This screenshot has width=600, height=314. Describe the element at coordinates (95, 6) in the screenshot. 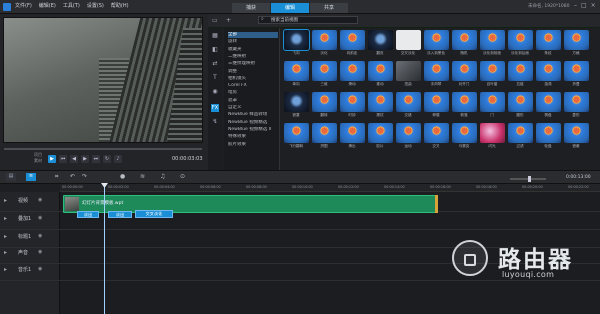

I see `menu-settings: 设置(S)` at that location.